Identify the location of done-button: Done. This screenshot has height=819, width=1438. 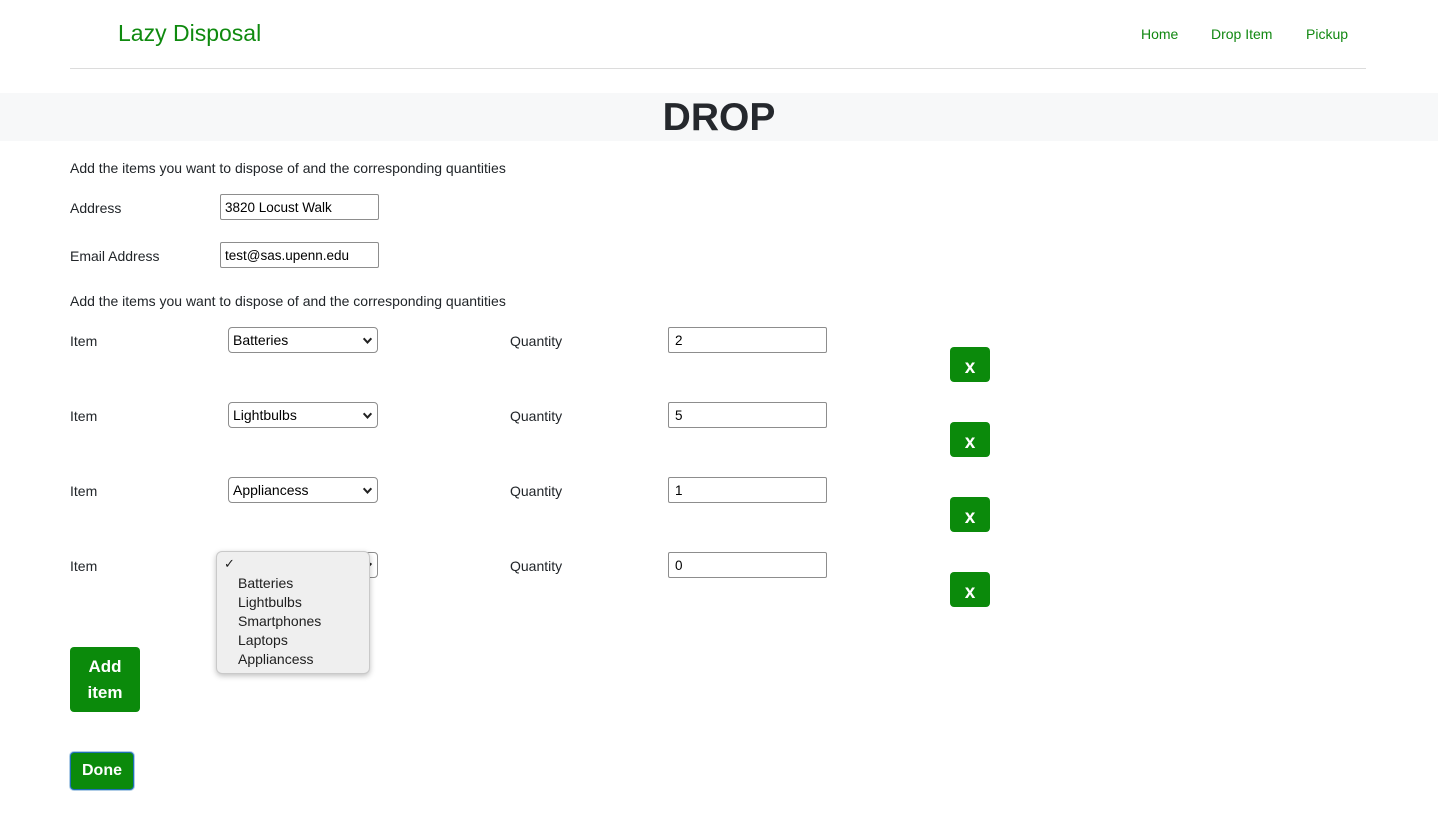
(102, 771).